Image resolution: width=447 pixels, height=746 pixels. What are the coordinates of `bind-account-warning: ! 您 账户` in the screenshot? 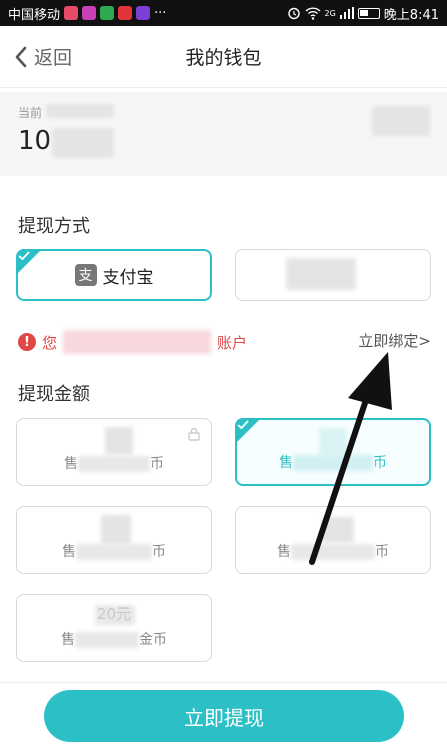 It's located at (132, 342).